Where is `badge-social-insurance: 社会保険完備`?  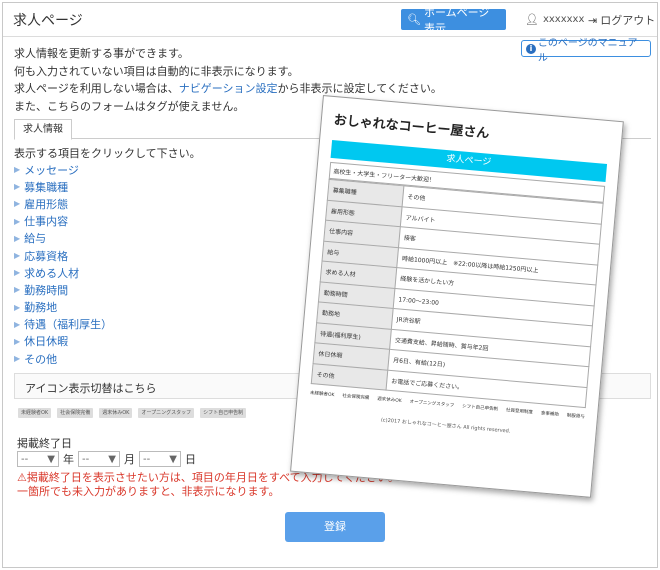
badge-social-insurance: 社会保険完備 is located at coordinates (75, 413).